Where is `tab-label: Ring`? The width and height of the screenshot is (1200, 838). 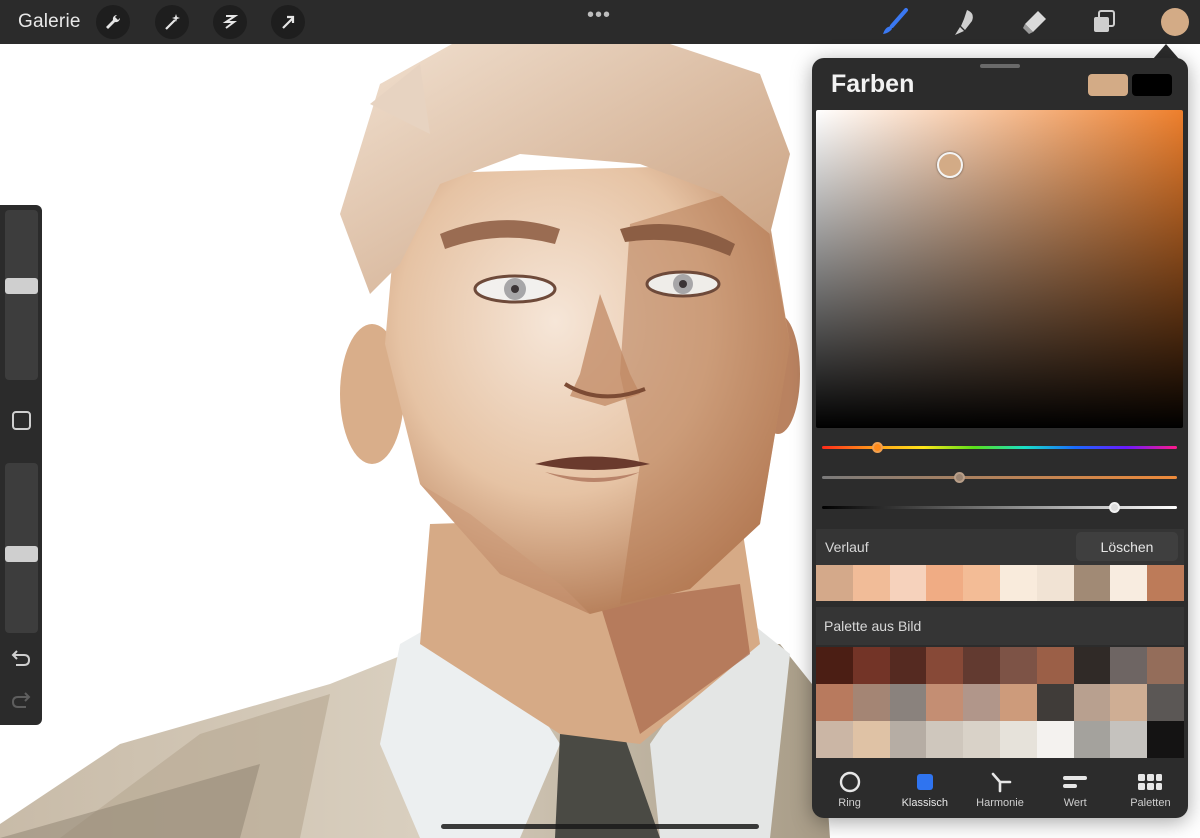
tab-label: Ring is located at coordinates (849, 803).